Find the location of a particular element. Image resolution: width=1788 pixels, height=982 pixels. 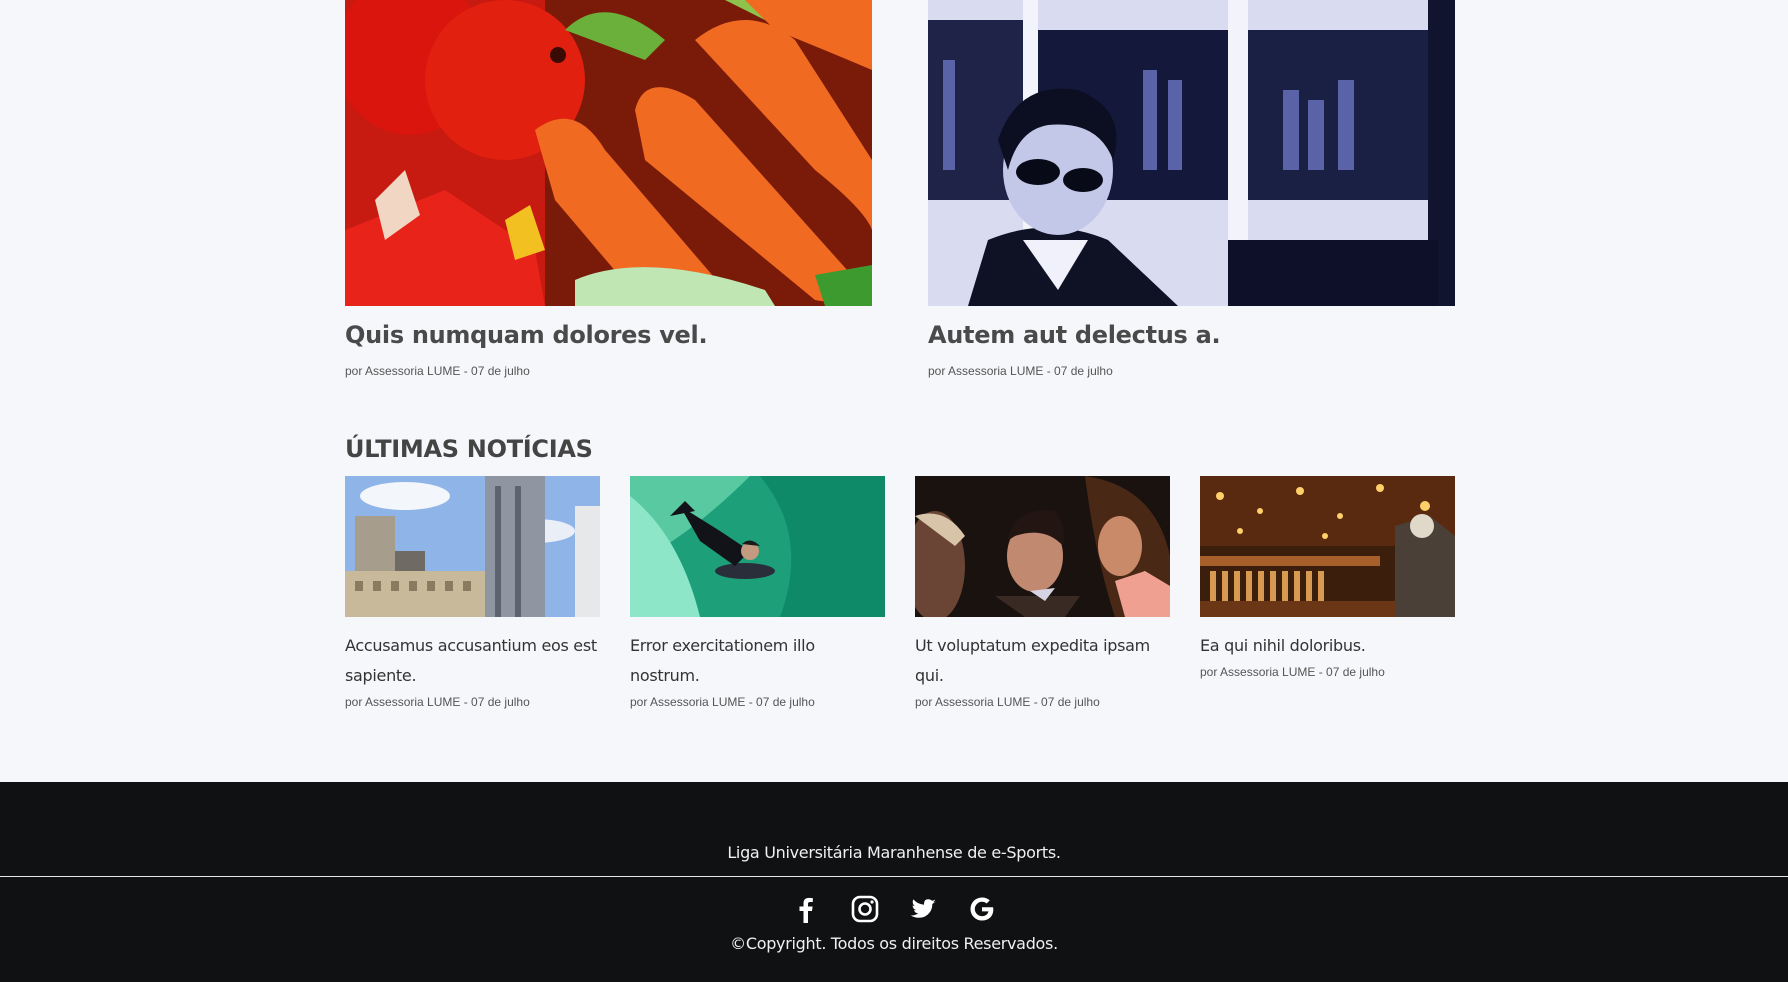

city-skyline-image is located at coordinates (472, 546).